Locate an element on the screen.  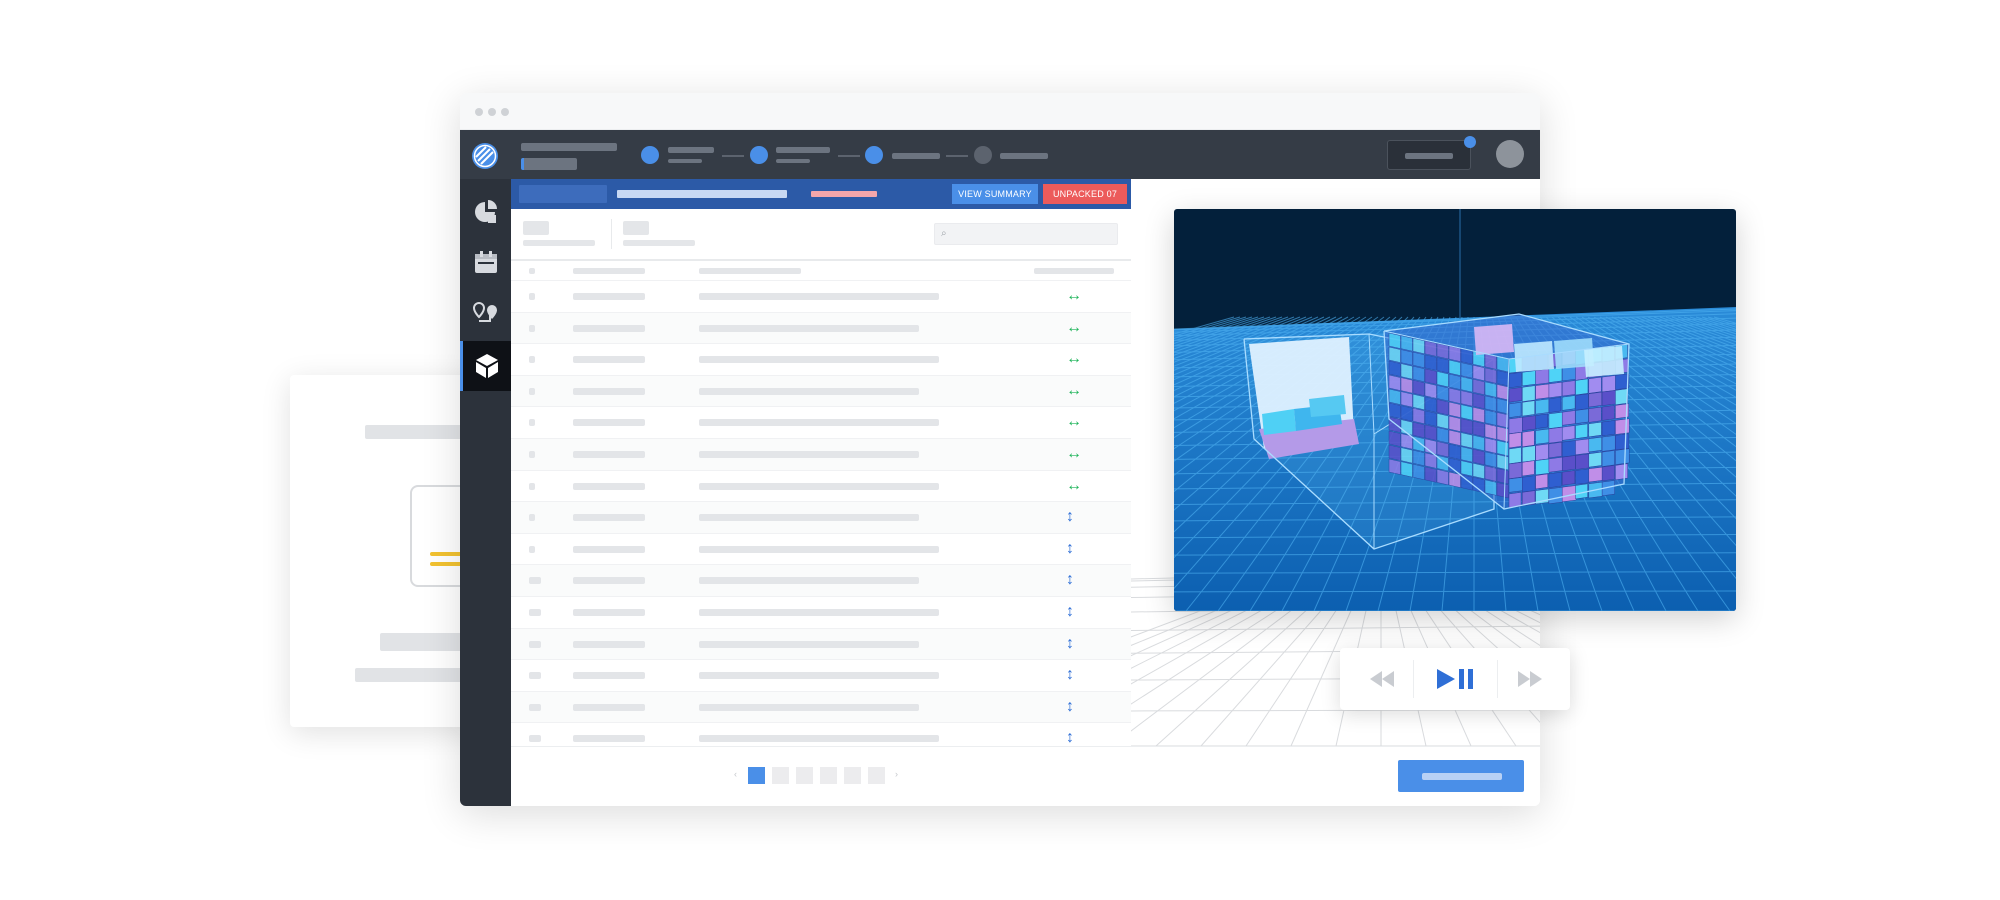
content-header: VIEW SUMMARY UNPACKED 07 is located at coordinates (821, 194).